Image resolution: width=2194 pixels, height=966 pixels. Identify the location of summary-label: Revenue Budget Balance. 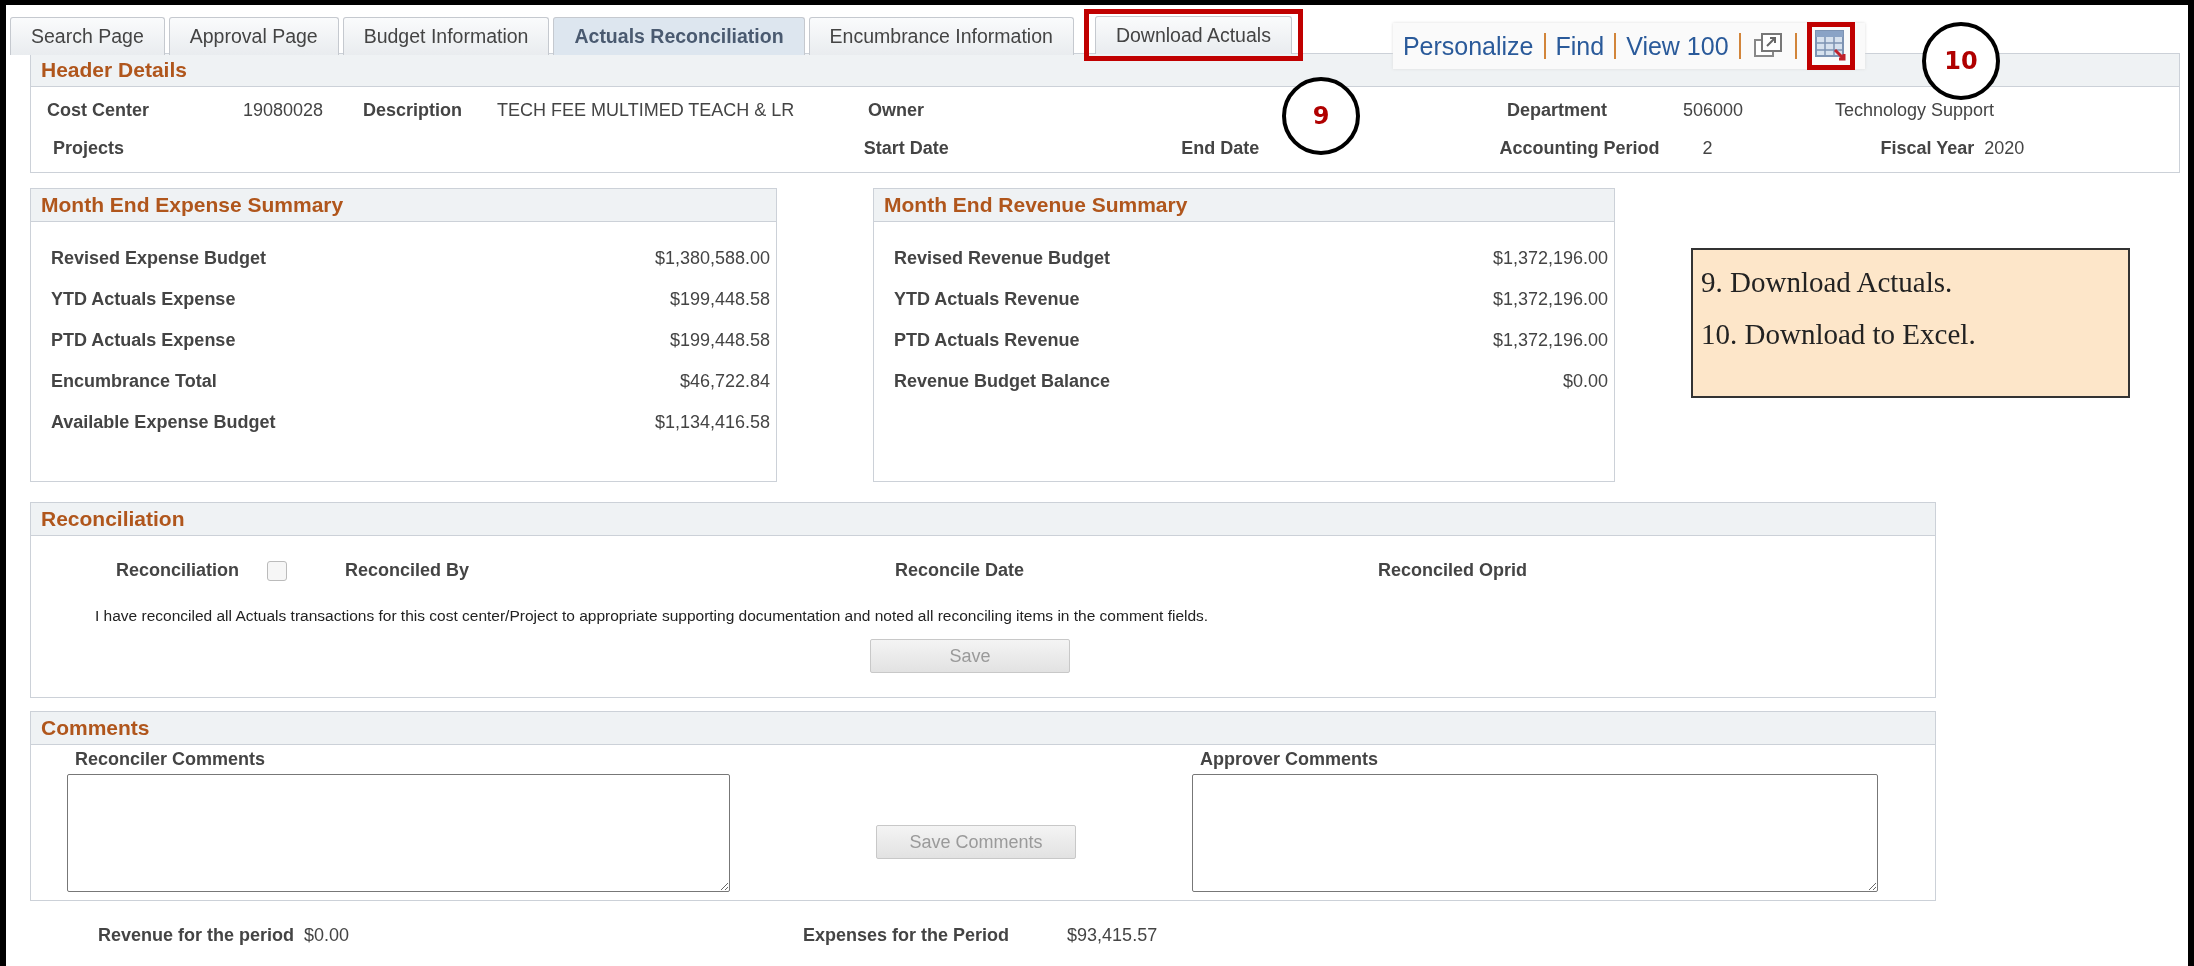
(1002, 381).